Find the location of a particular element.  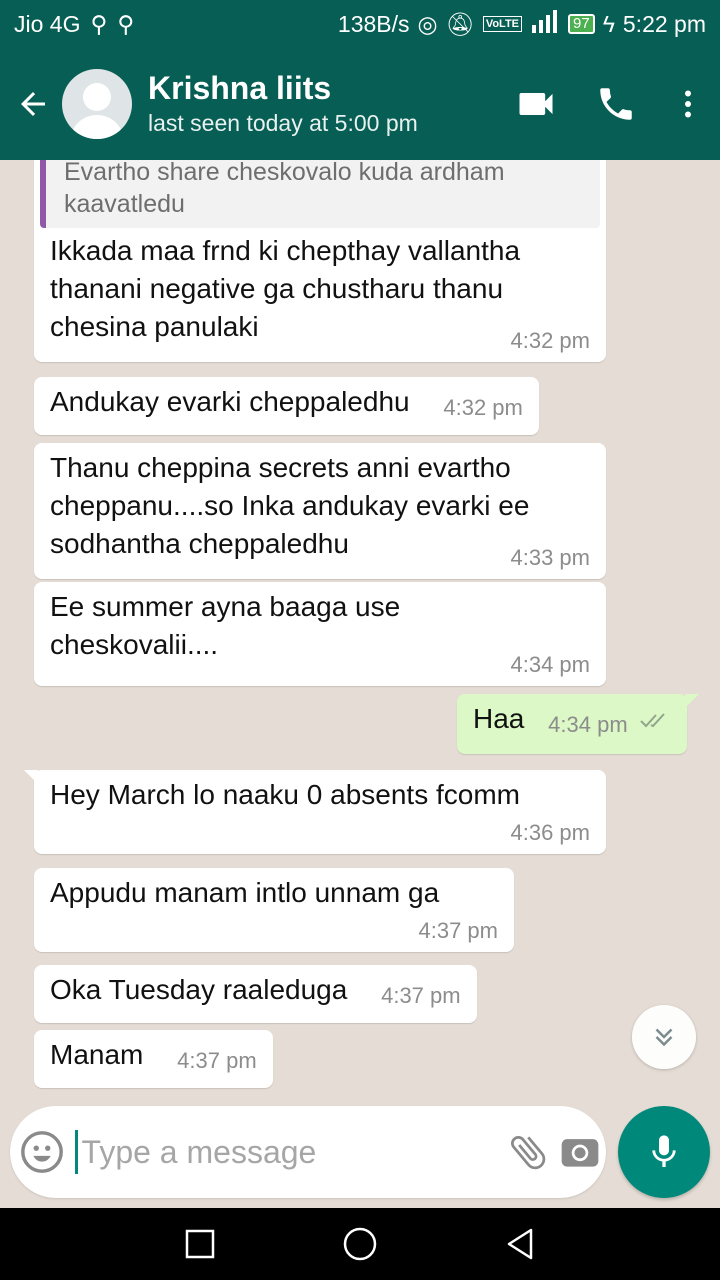

usb-debug-icon: ⚲ is located at coordinates (126, 23).